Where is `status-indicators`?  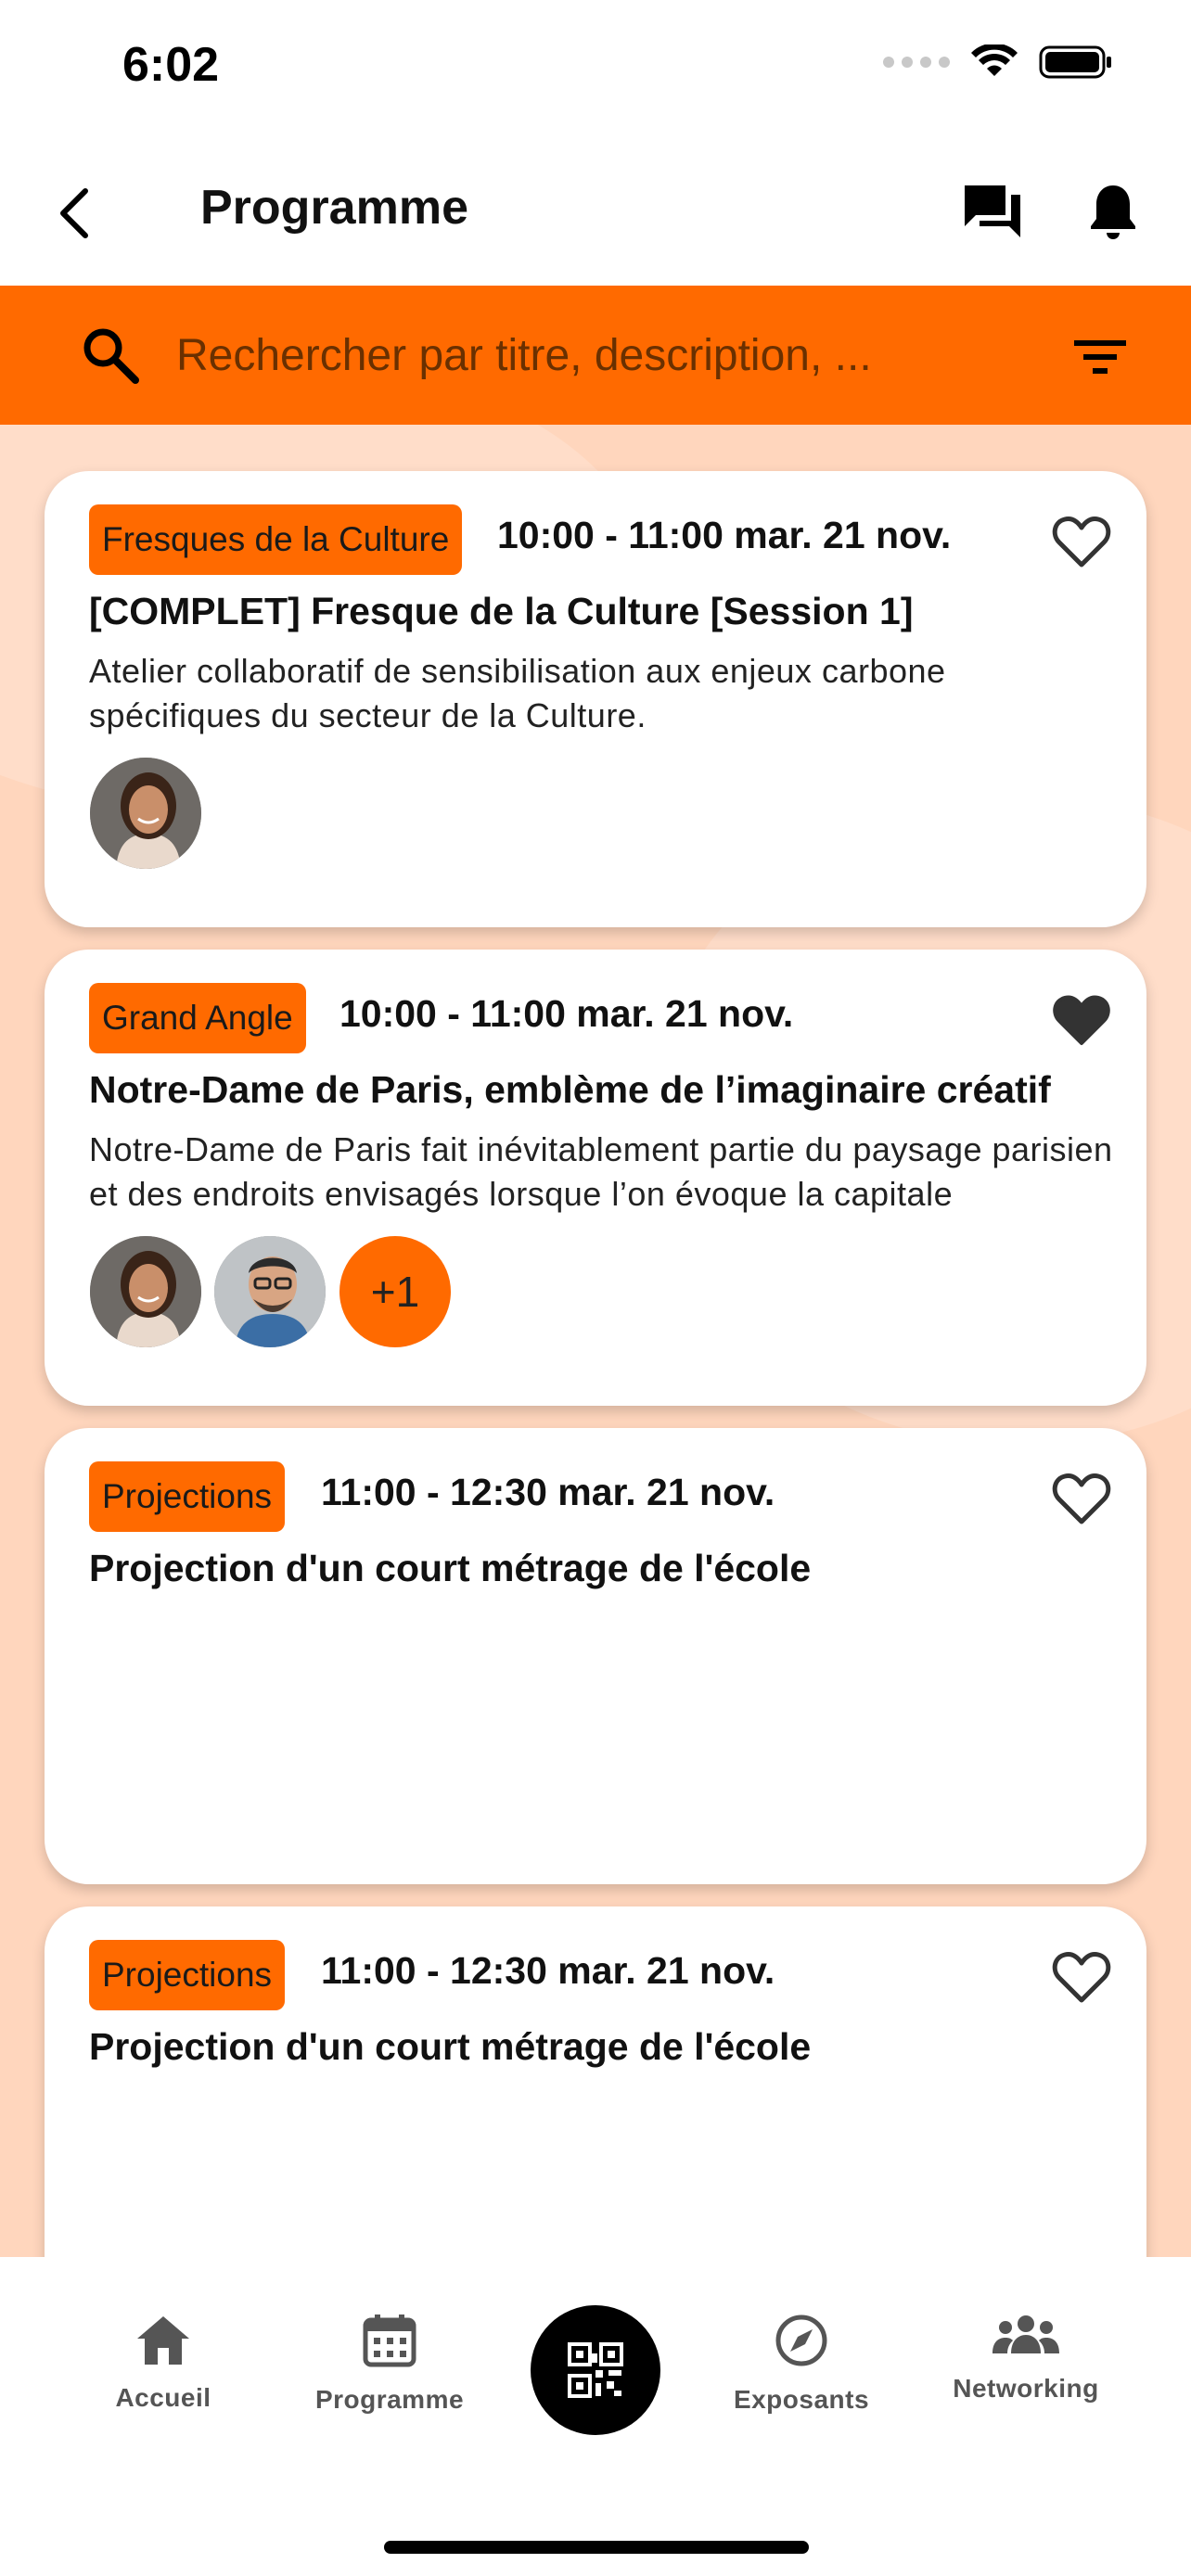
status-indicators is located at coordinates (998, 62).